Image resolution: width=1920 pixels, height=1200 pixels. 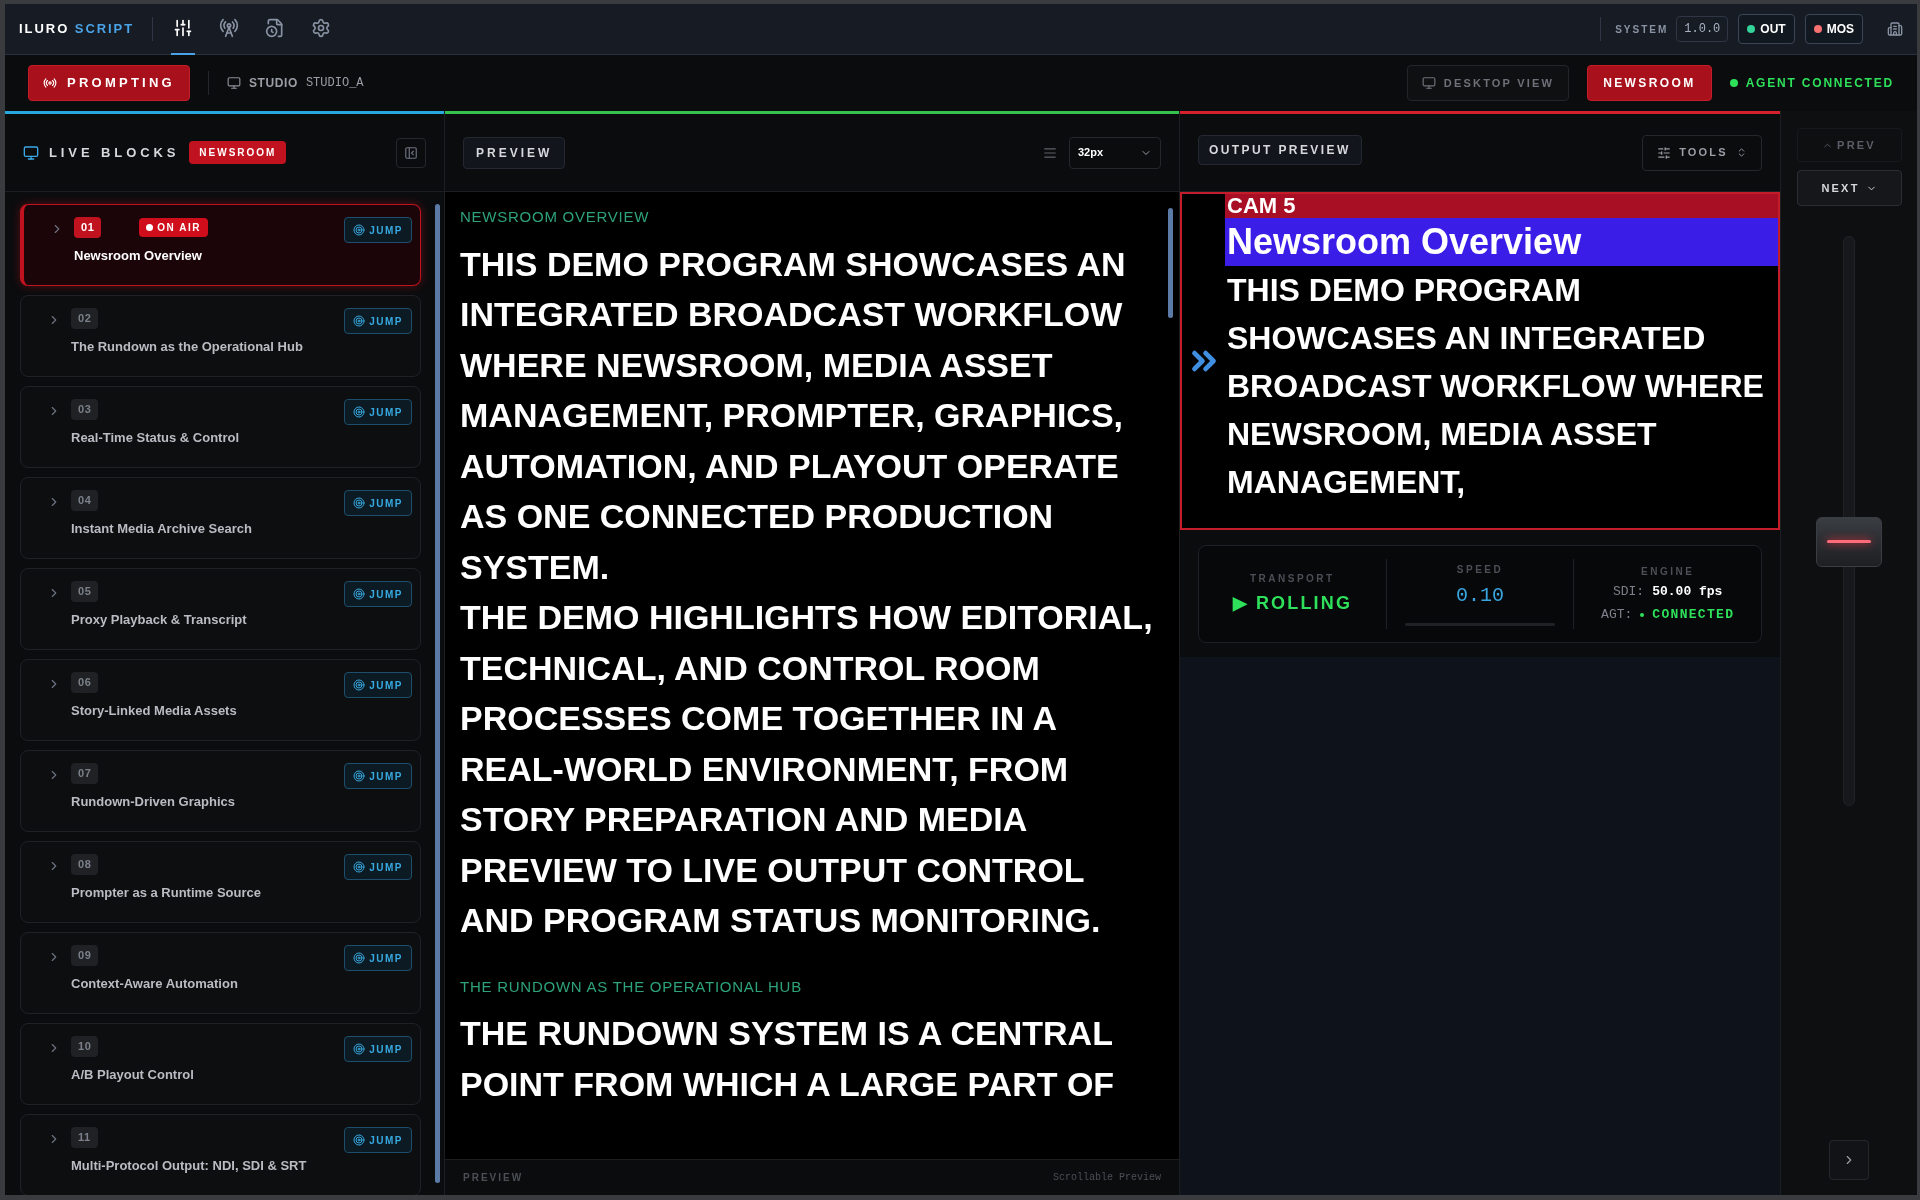 What do you see at coordinates (807, 769) in the screenshot?
I see `script-paragraph: THE DEMO HIGHLIGHTS HOW EDITORIAL, TECHNICAL, AND CONTROL ROOM PROCESSES COME TOGETHER IN A REAL-WORLD ENVIRONMENT, FROM STORY PREPARATION AND MEDIA PREVIEW TO LIVE OUTPUT CONTROL AND PROGRAM STATUS MONITORING.` at bounding box center [807, 769].